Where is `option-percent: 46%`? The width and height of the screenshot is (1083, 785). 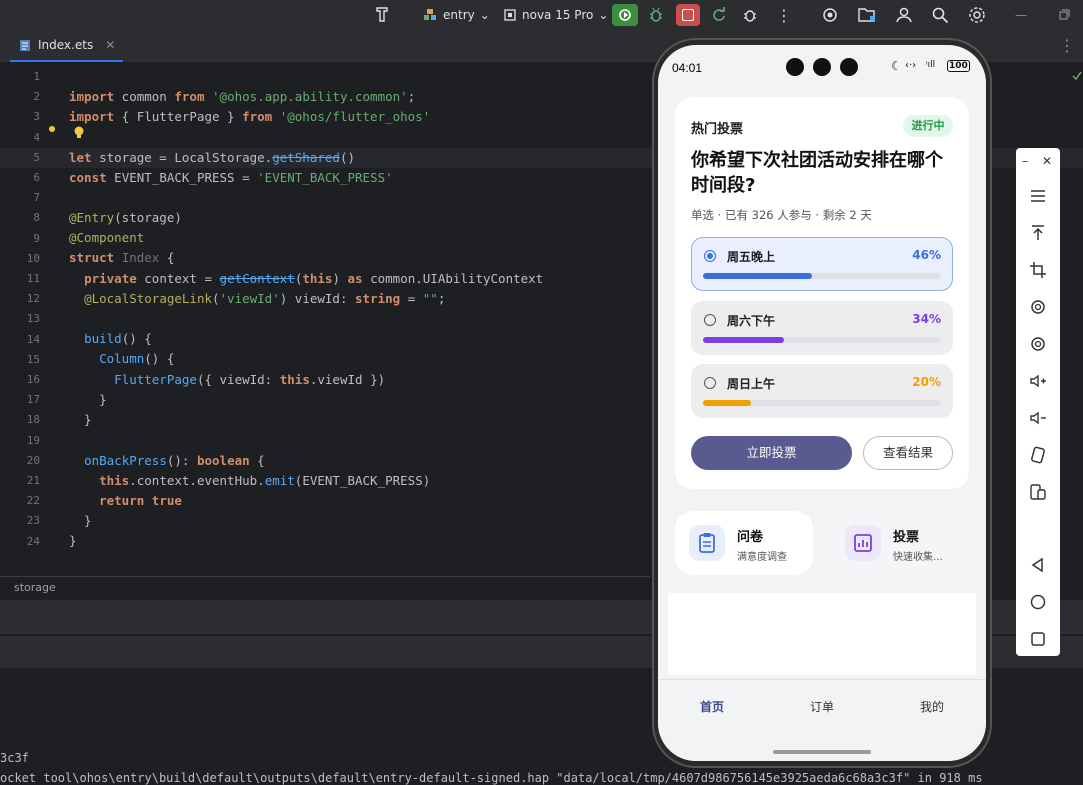
option-percent: 46% is located at coordinates (926, 255).